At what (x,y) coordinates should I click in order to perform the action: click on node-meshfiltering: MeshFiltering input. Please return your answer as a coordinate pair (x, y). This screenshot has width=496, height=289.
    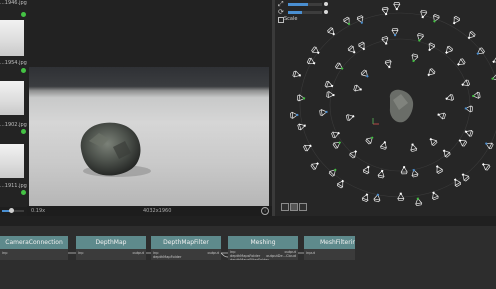
    Looking at the image, I should click on (329, 248).